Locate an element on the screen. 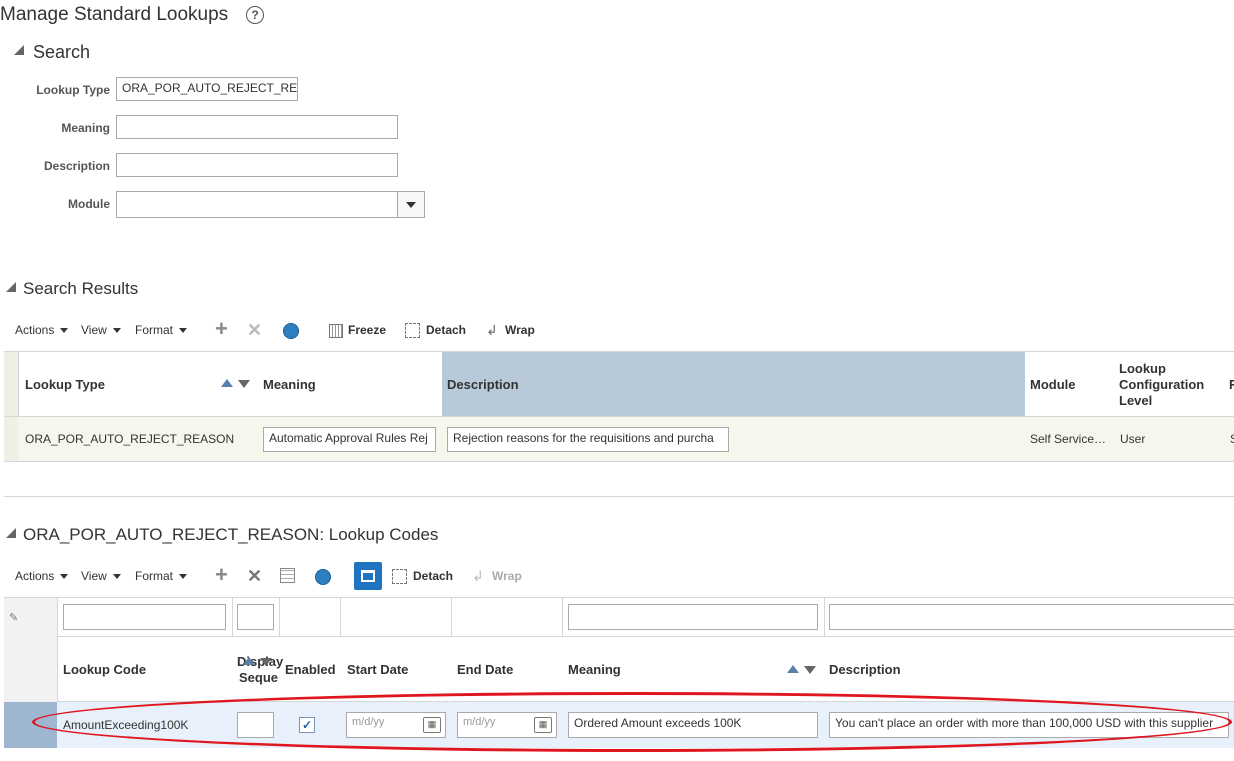 The height and width of the screenshot is (761, 1234). filter-description is located at coordinates (1031, 617).